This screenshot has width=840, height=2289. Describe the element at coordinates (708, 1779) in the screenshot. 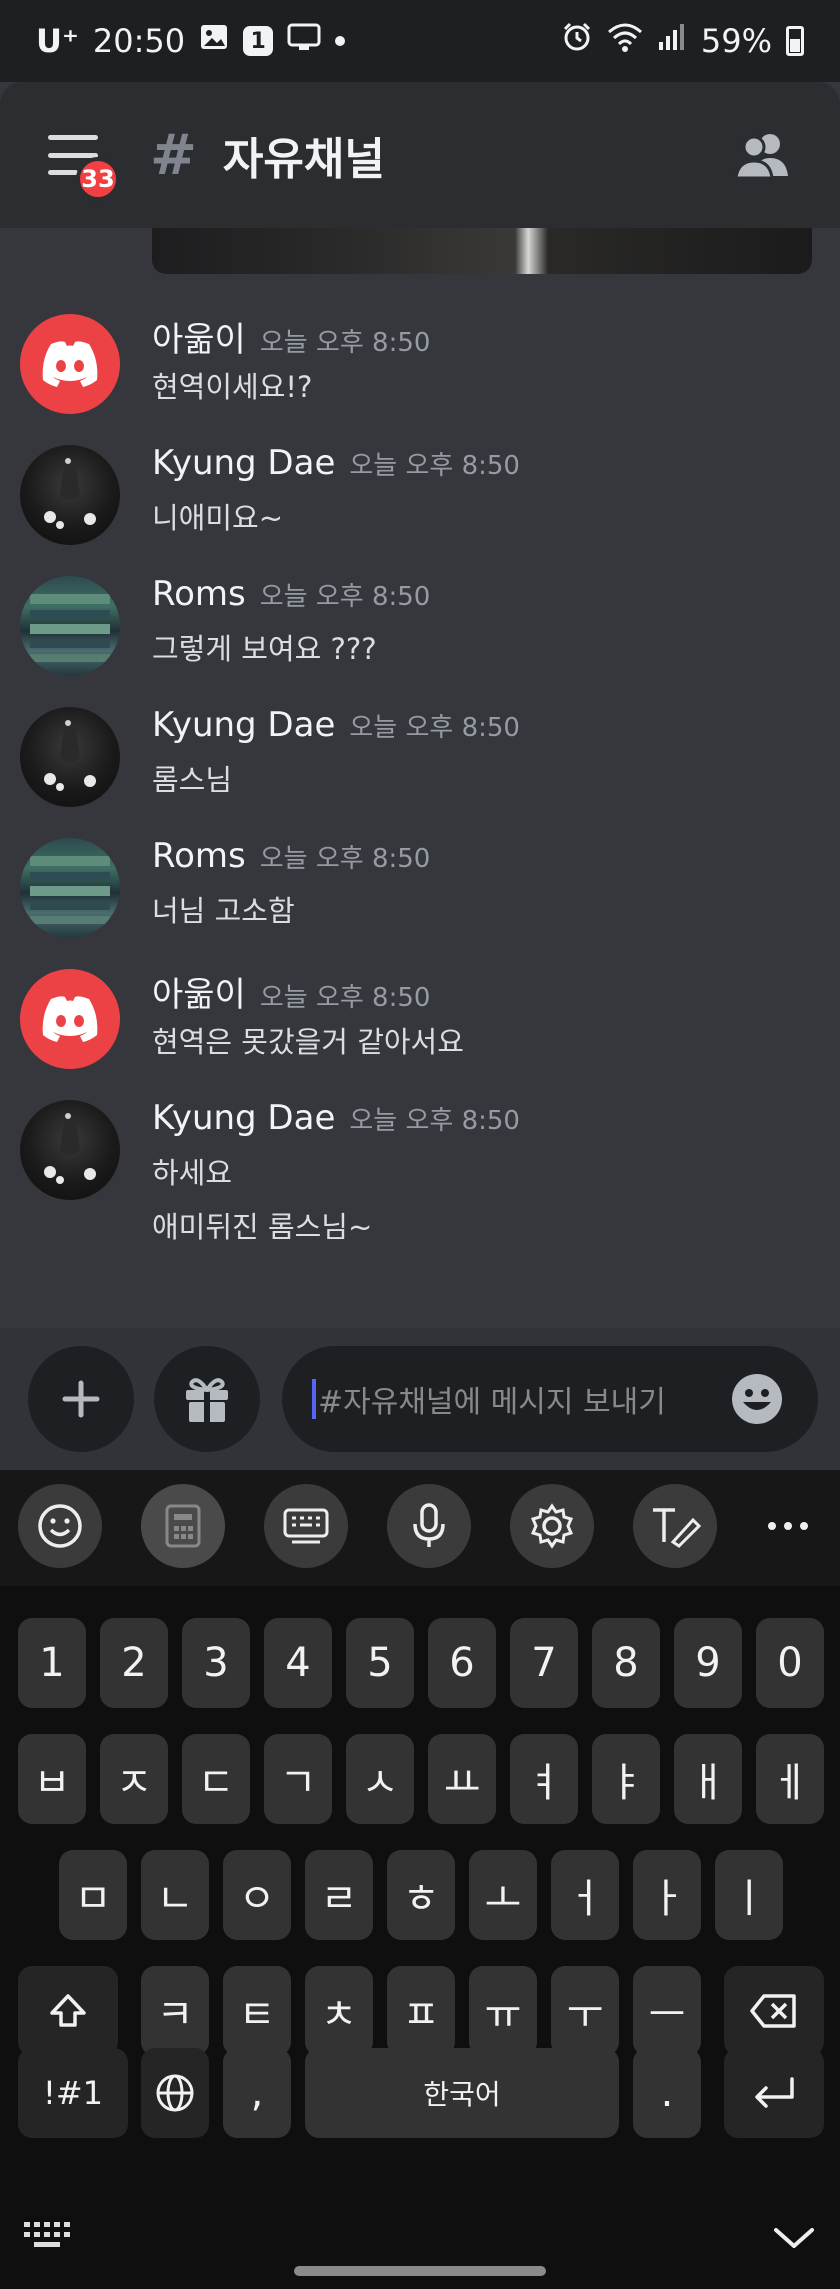

I see `key-ae: ㅐ` at that location.